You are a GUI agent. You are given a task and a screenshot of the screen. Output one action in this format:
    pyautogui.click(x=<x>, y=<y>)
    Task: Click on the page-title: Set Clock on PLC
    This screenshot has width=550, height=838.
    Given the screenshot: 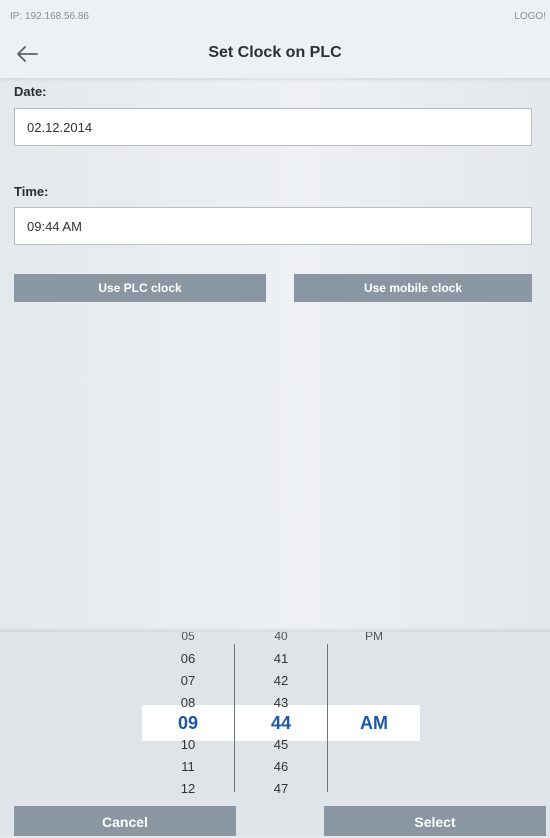 What is the action you would take?
    pyautogui.click(x=275, y=52)
    